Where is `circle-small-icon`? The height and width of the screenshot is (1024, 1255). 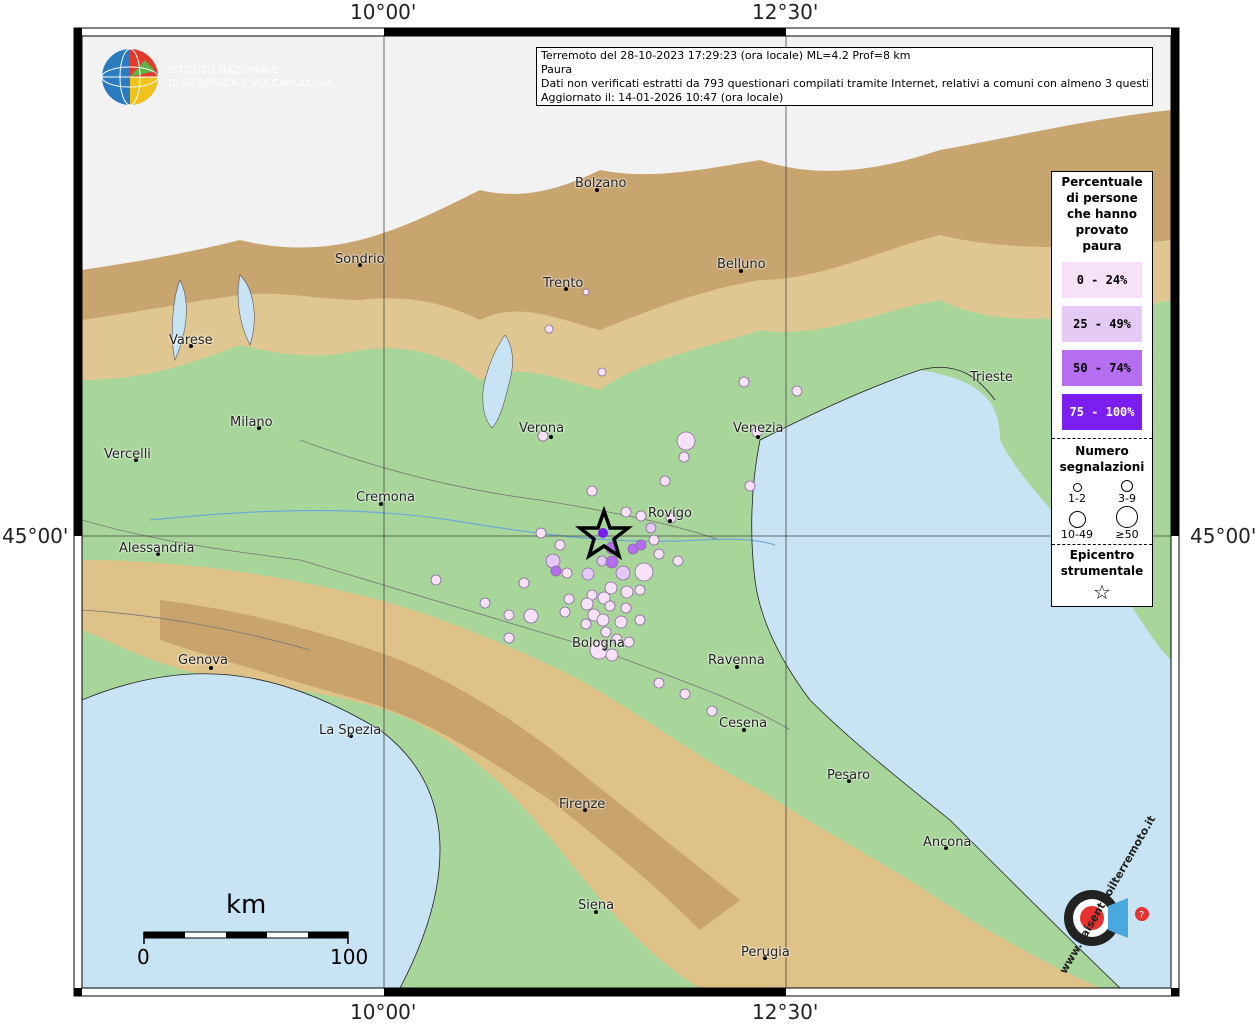 circle-small-icon is located at coordinates (1077, 487).